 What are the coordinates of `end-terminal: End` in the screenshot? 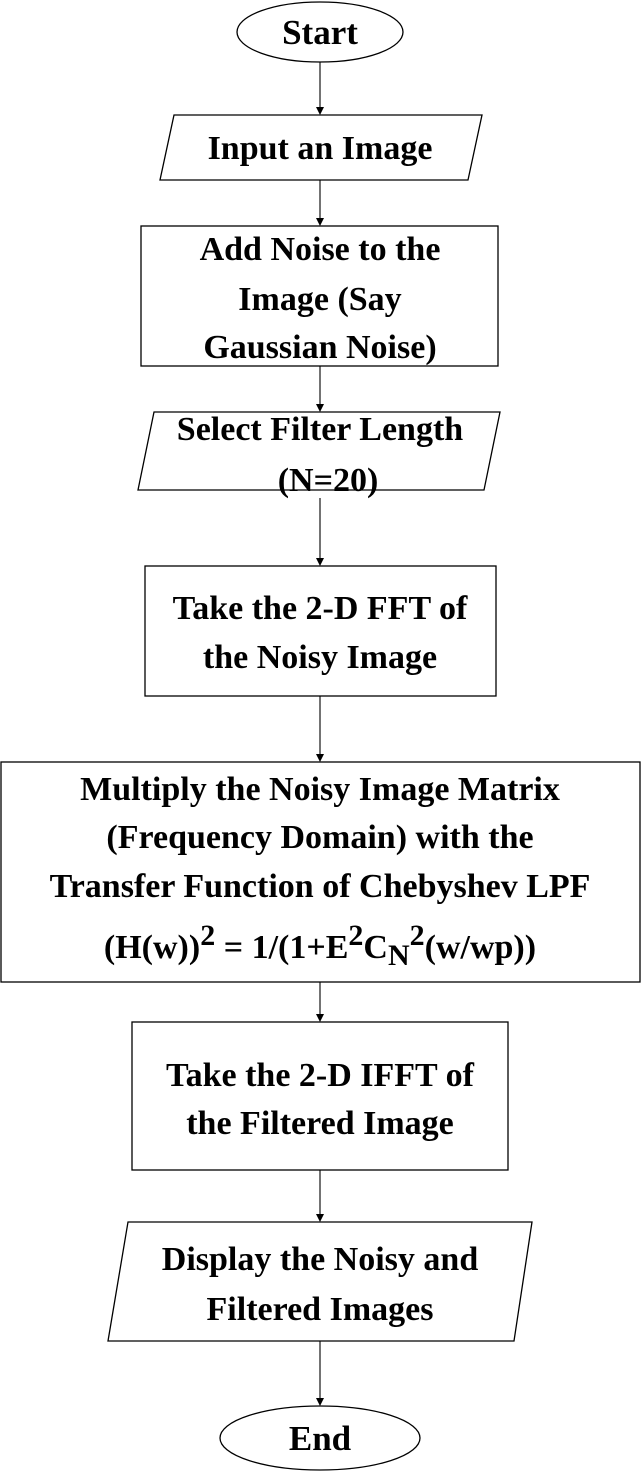 It's located at (320, 1438).